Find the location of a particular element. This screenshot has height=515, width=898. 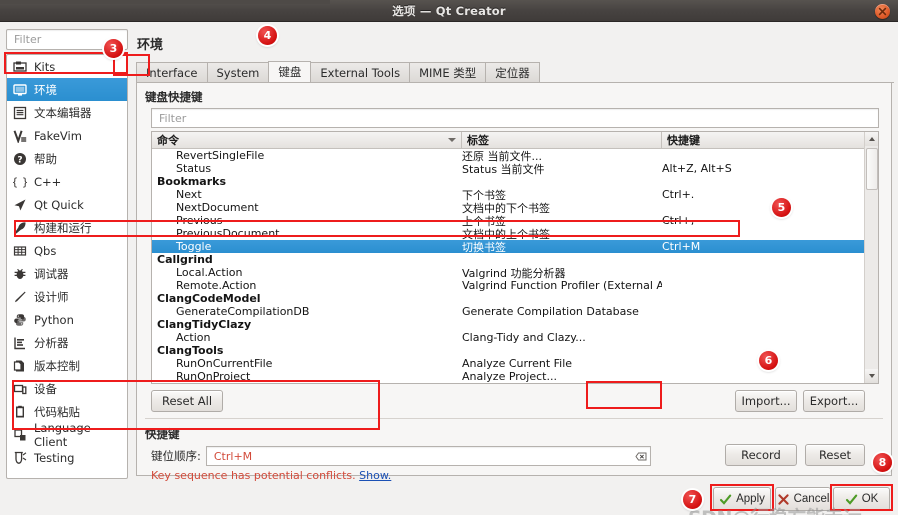

sidebar-item-label: Python is located at coordinates (54, 319).